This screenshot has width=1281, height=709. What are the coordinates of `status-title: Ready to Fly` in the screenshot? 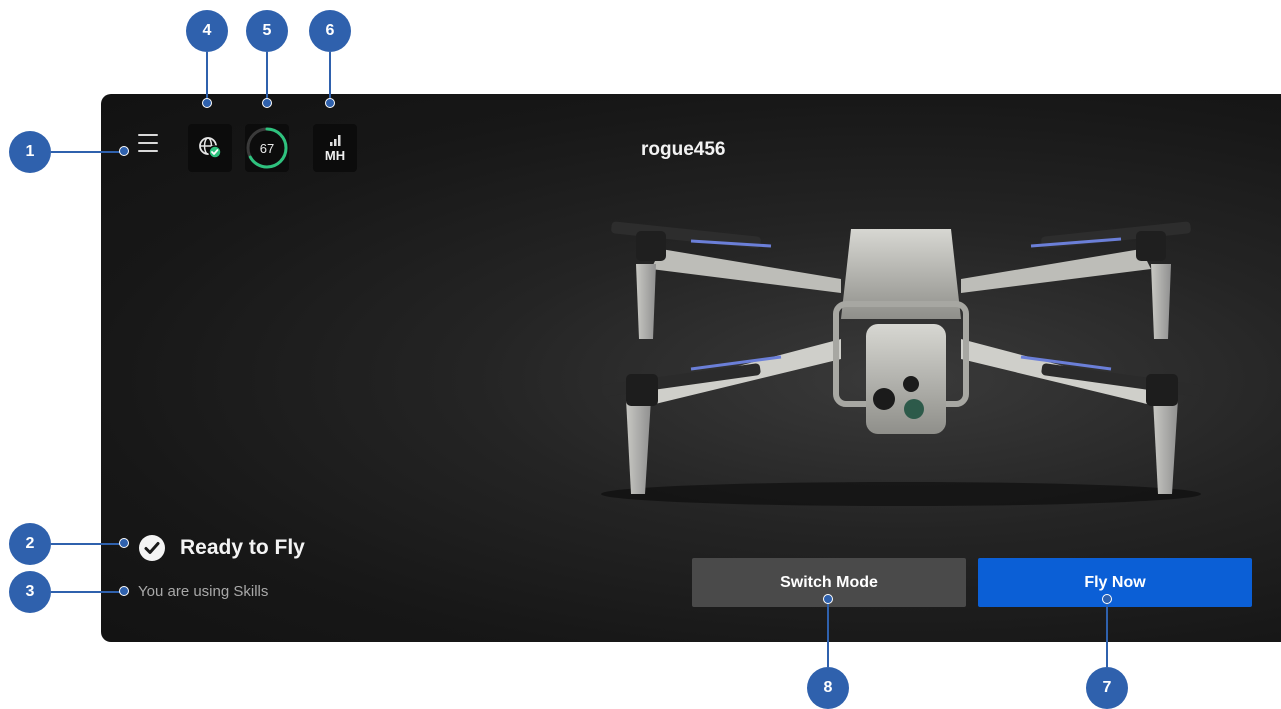 It's located at (242, 547).